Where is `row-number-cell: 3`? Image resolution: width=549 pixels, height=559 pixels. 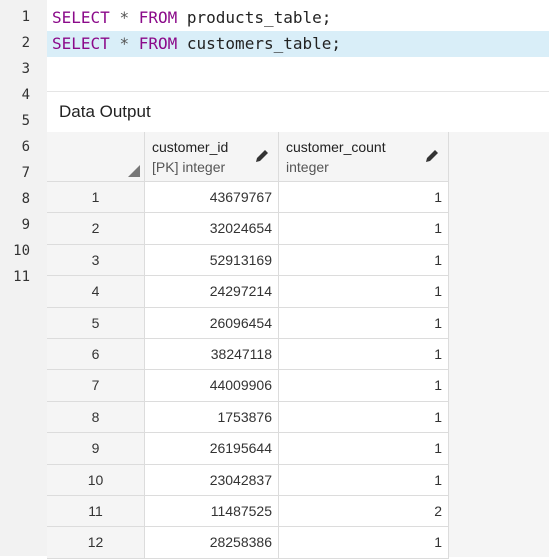 row-number-cell: 3 is located at coordinates (96, 260).